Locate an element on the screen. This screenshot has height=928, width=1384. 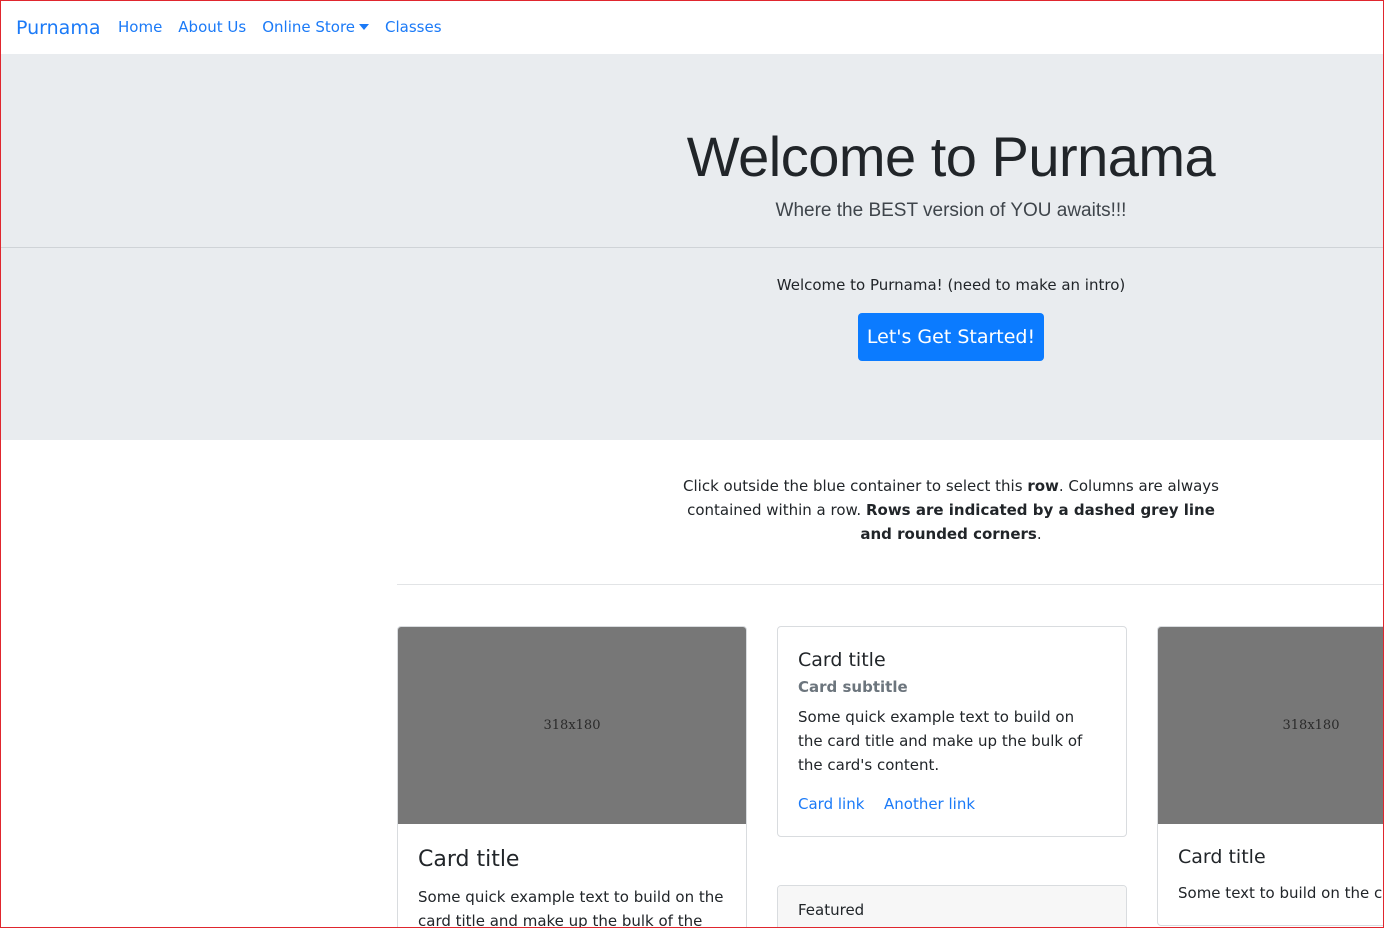
brand-link: Purnama is located at coordinates (58, 28).